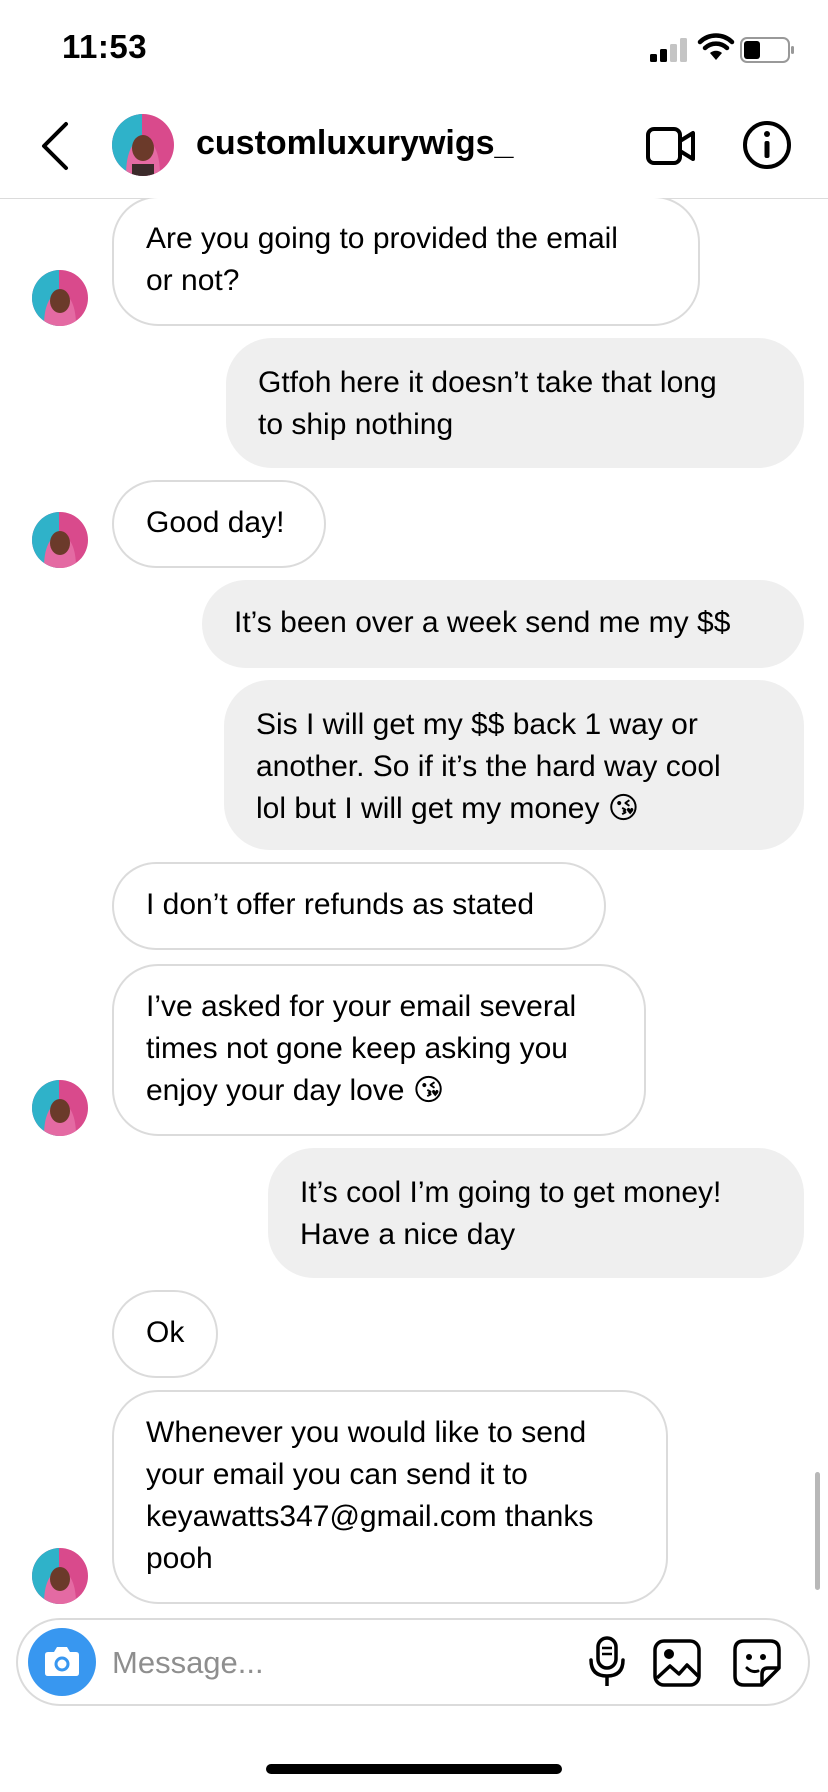  What do you see at coordinates (757, 1663) in the screenshot?
I see `sticker-icon` at bounding box center [757, 1663].